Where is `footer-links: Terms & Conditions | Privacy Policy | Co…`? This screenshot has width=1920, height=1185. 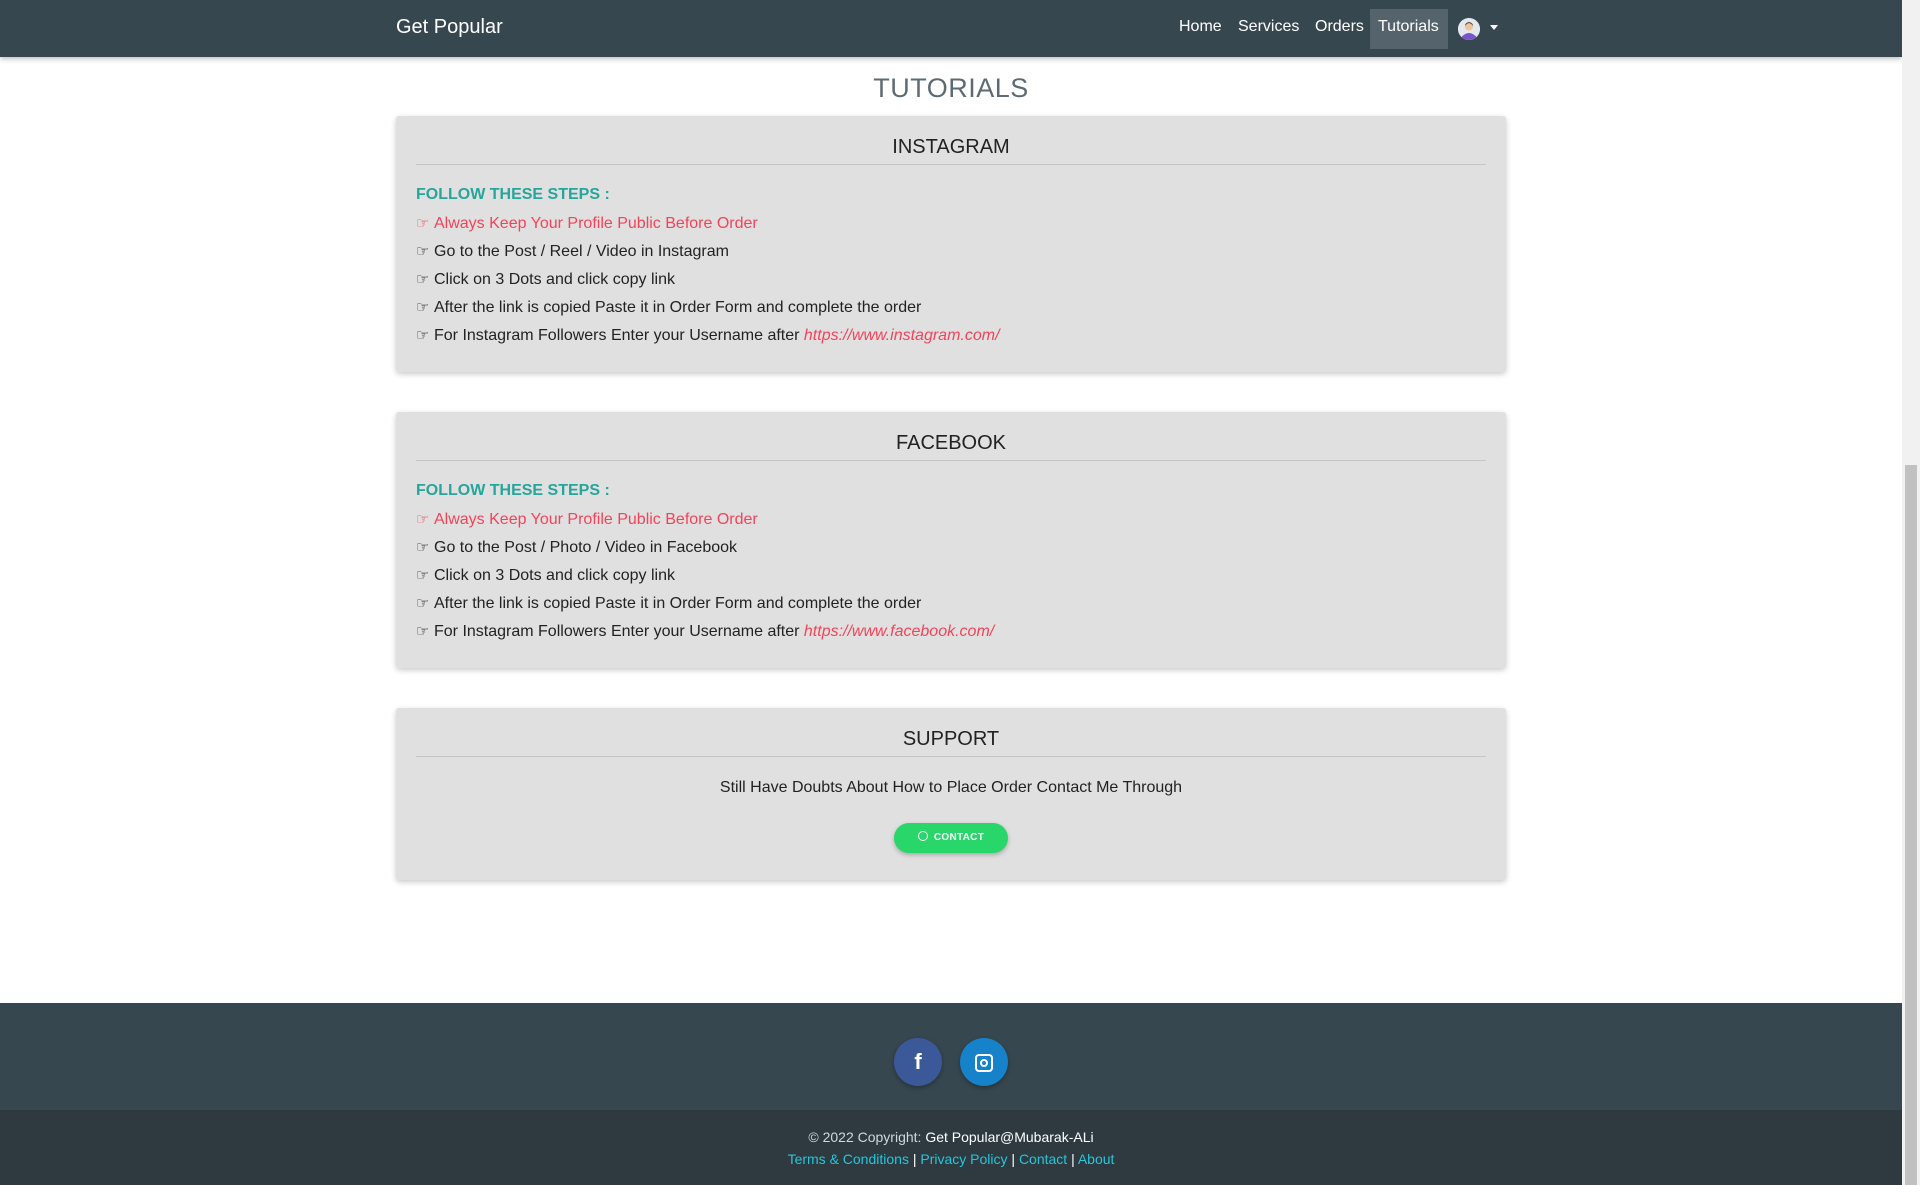 footer-links: Terms & Conditions | Privacy Policy | Co… is located at coordinates (951, 1159).